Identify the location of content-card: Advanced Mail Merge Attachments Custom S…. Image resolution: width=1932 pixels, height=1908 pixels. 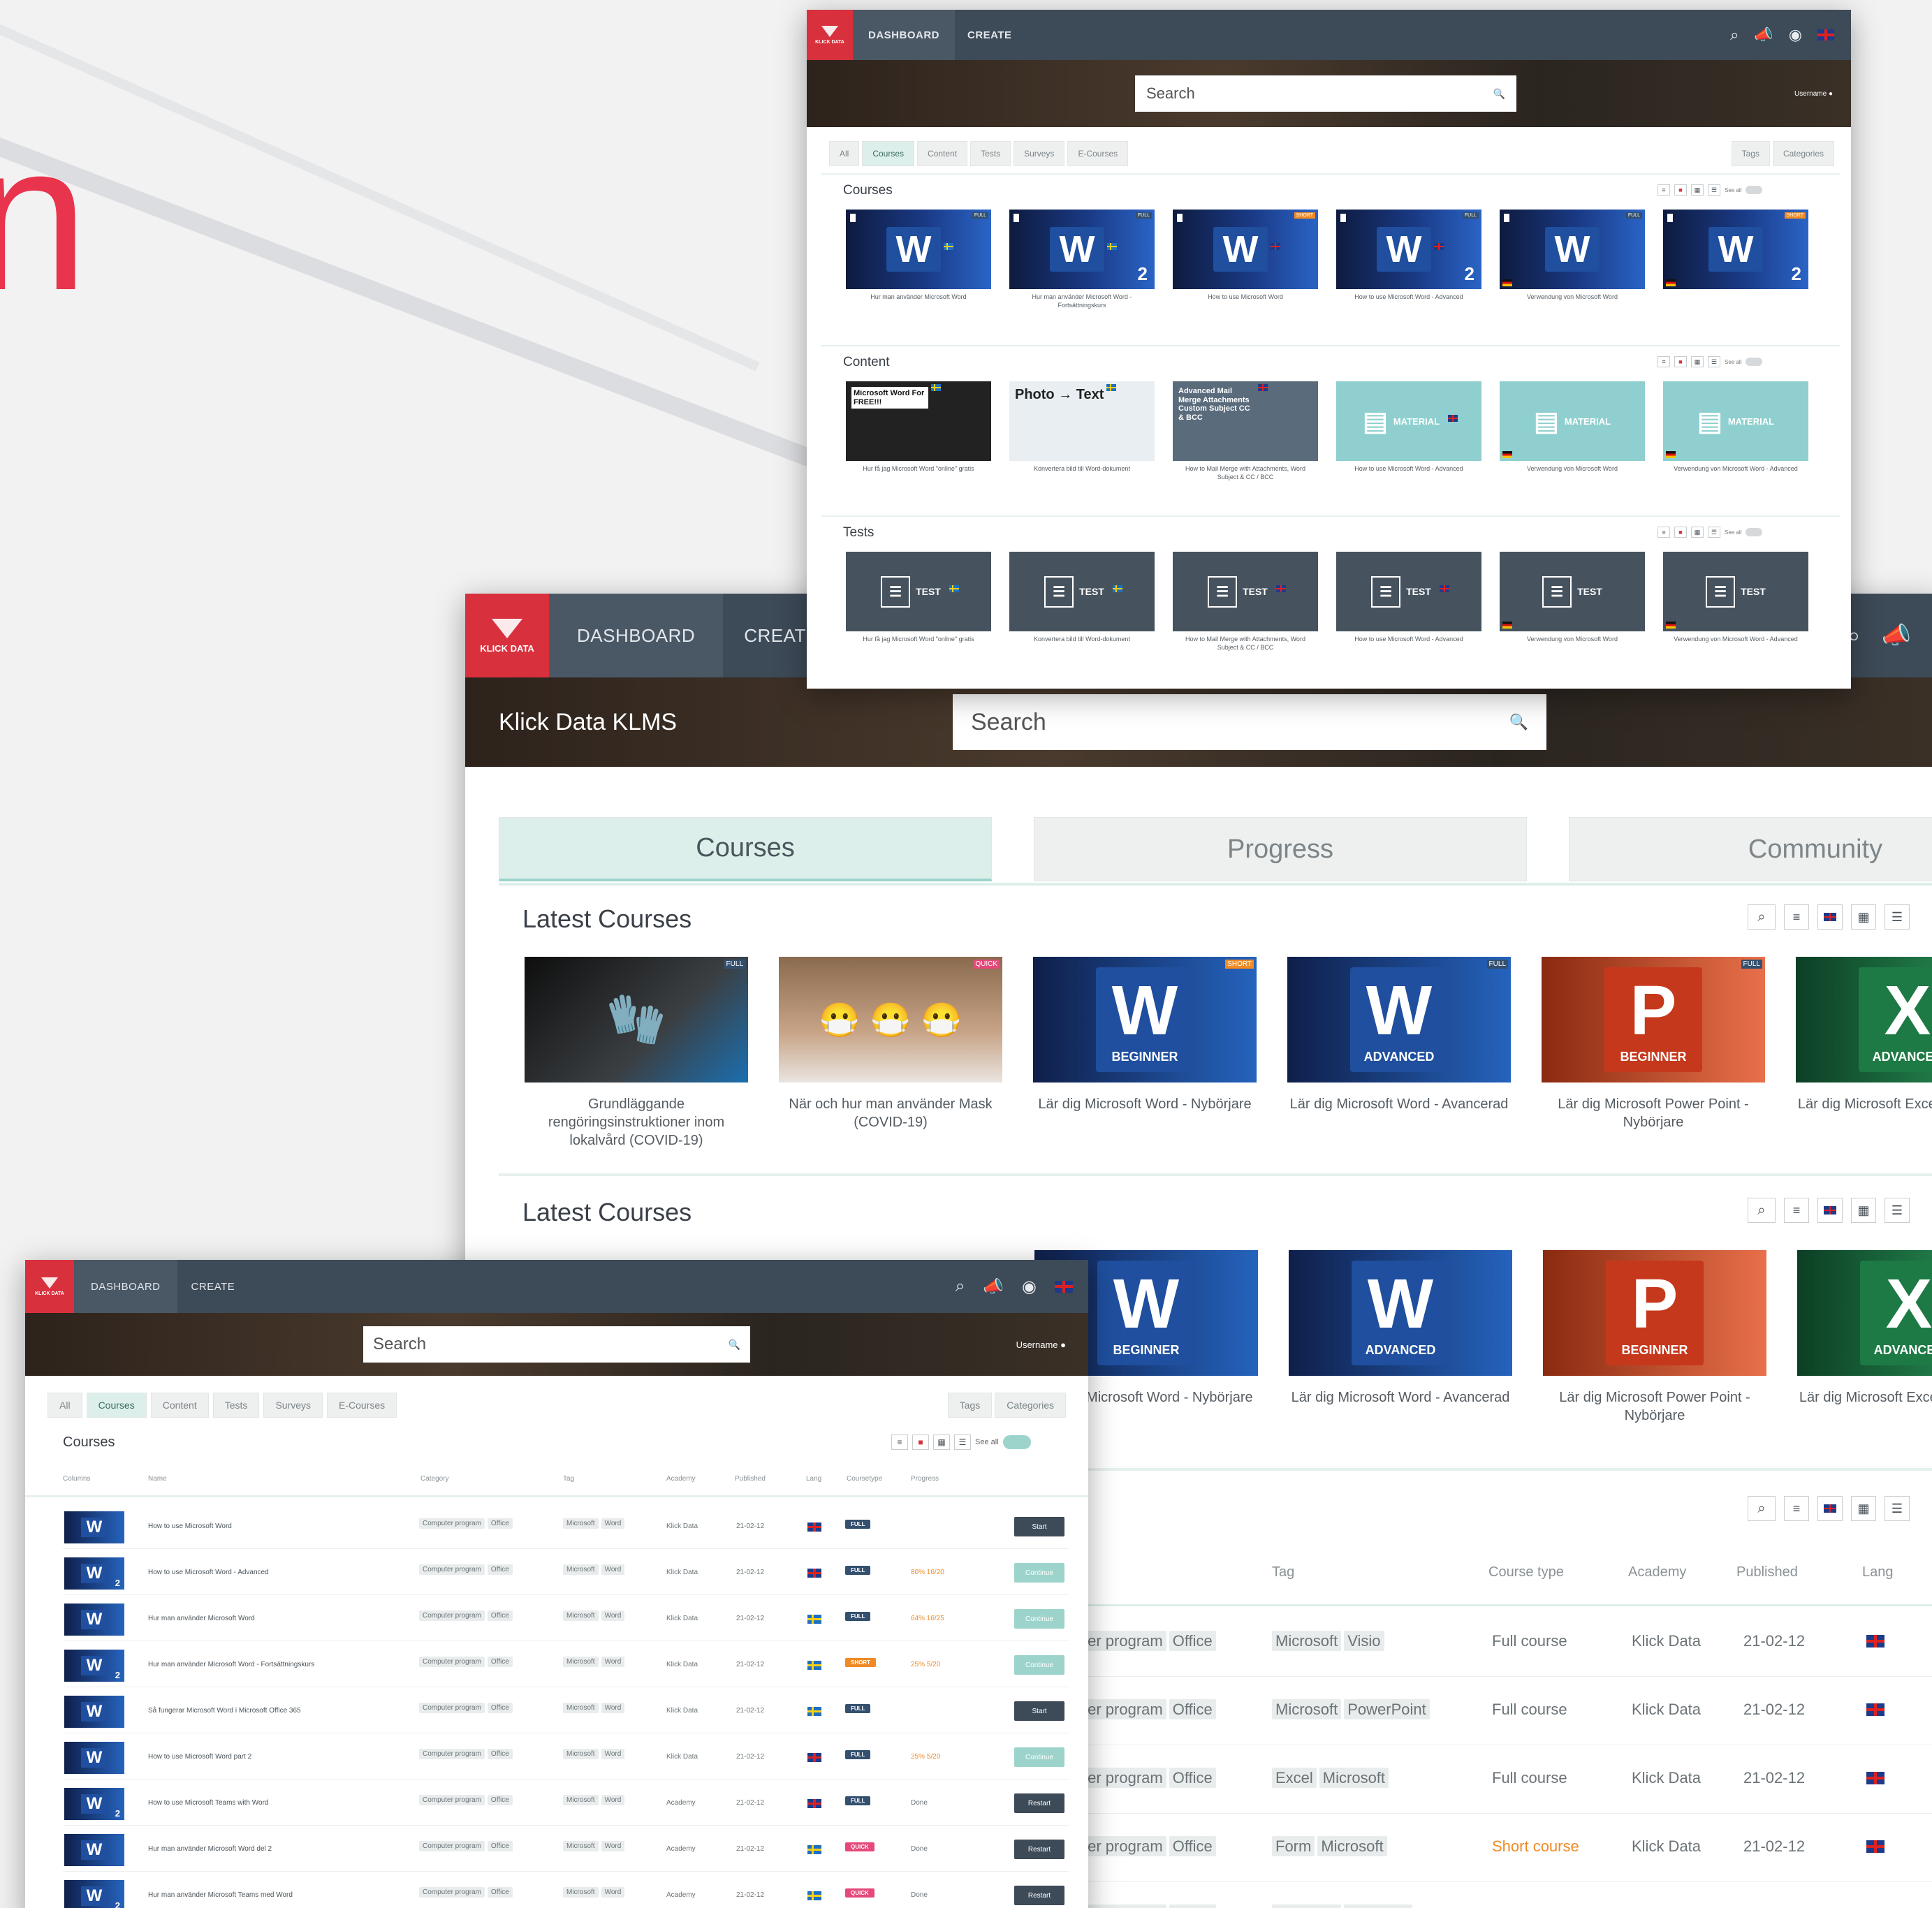
(1245, 431).